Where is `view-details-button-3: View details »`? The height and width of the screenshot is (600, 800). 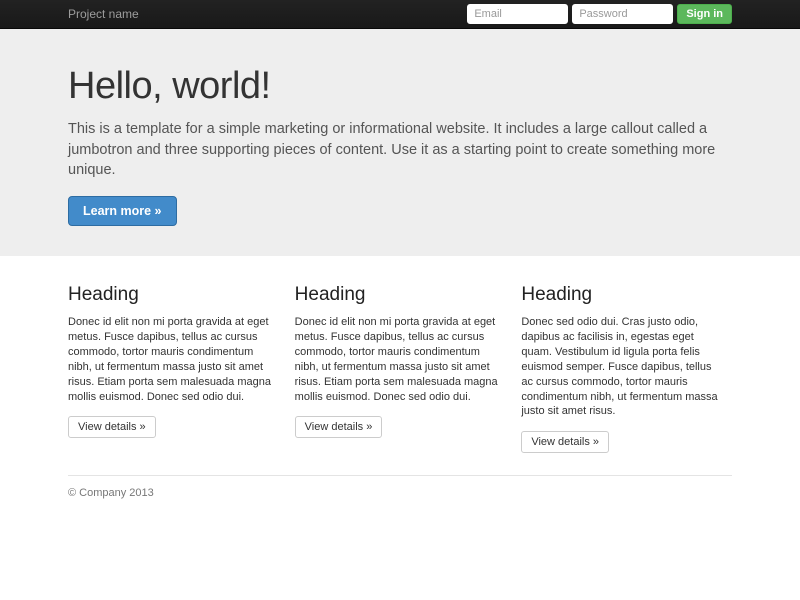
view-details-button-3: View details » is located at coordinates (565, 442).